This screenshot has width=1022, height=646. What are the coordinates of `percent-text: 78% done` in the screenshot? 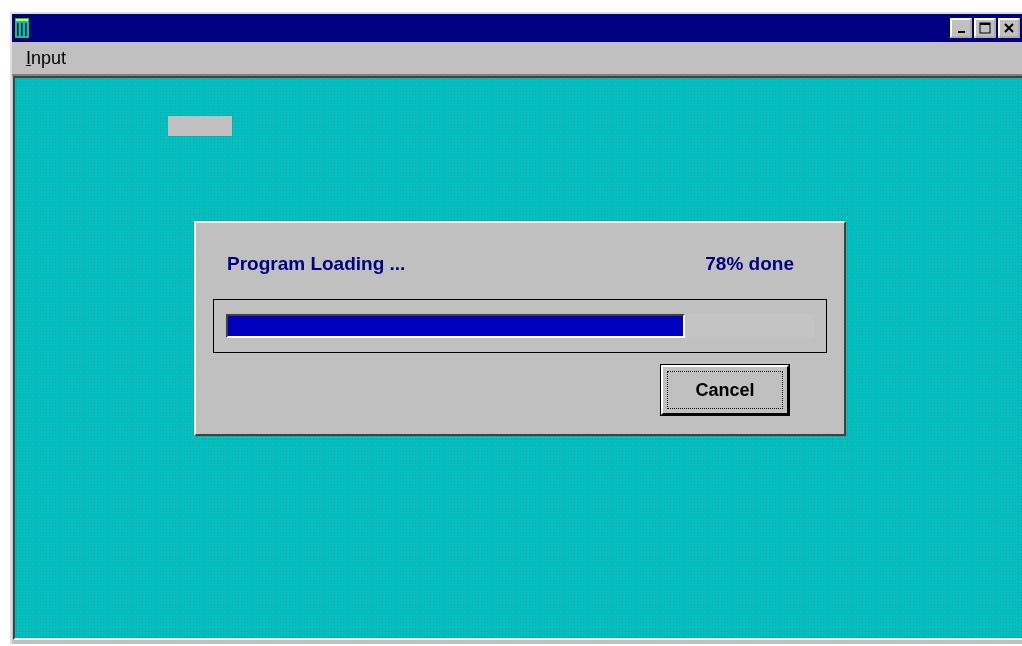 It's located at (749, 264).